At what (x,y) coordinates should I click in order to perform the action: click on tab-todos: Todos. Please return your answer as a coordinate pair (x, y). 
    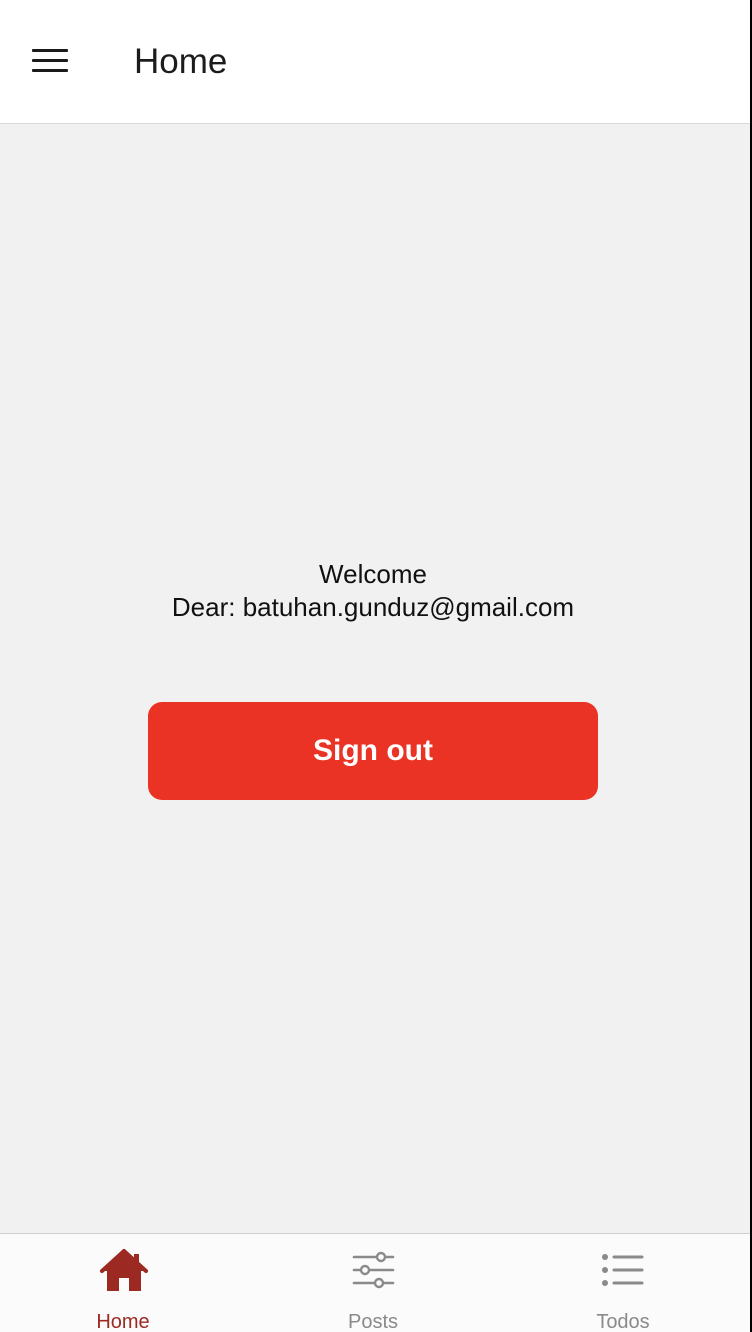
    Looking at the image, I should click on (625, 1283).